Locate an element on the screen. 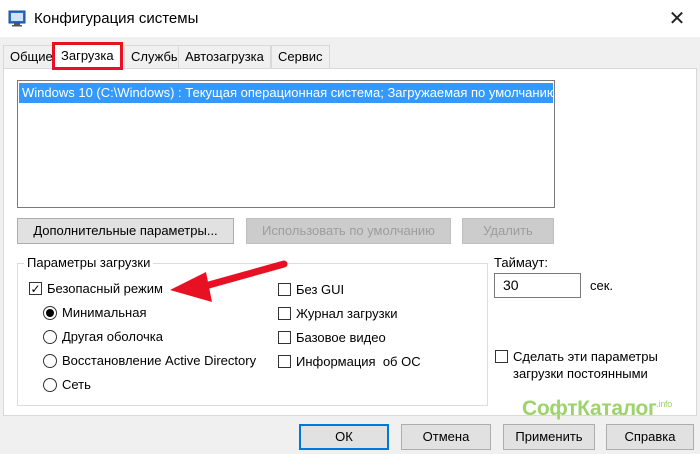 This screenshot has width=700, height=454. delete-button: Удалить is located at coordinates (508, 231).